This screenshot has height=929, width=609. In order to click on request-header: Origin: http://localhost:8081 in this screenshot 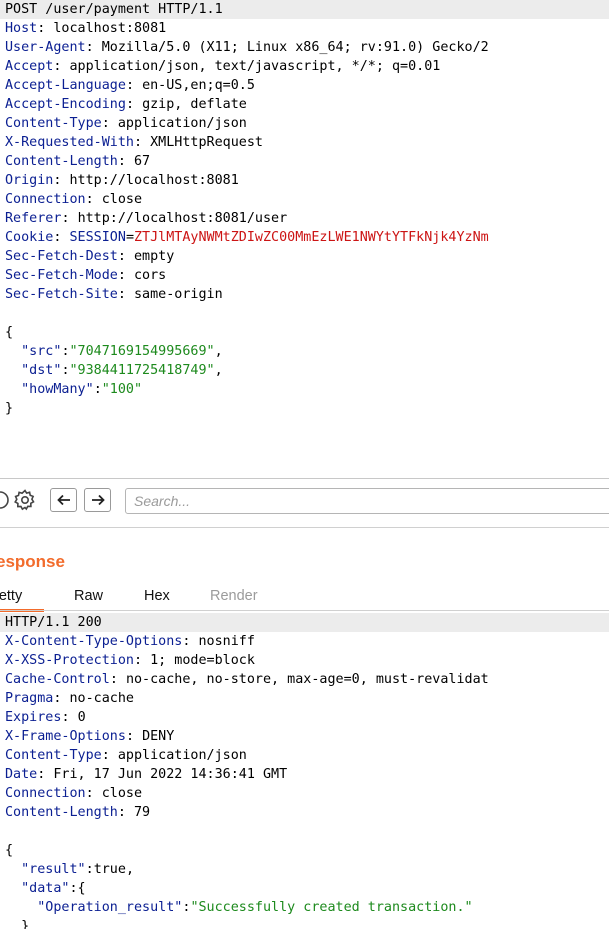, I will do `click(122, 180)`.